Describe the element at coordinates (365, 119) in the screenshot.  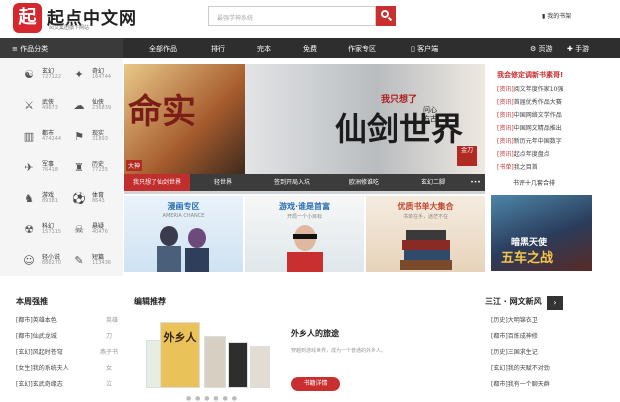
I see `banner-slide-right: 问心方古 我只想了 仙剑世界 金刀` at that location.